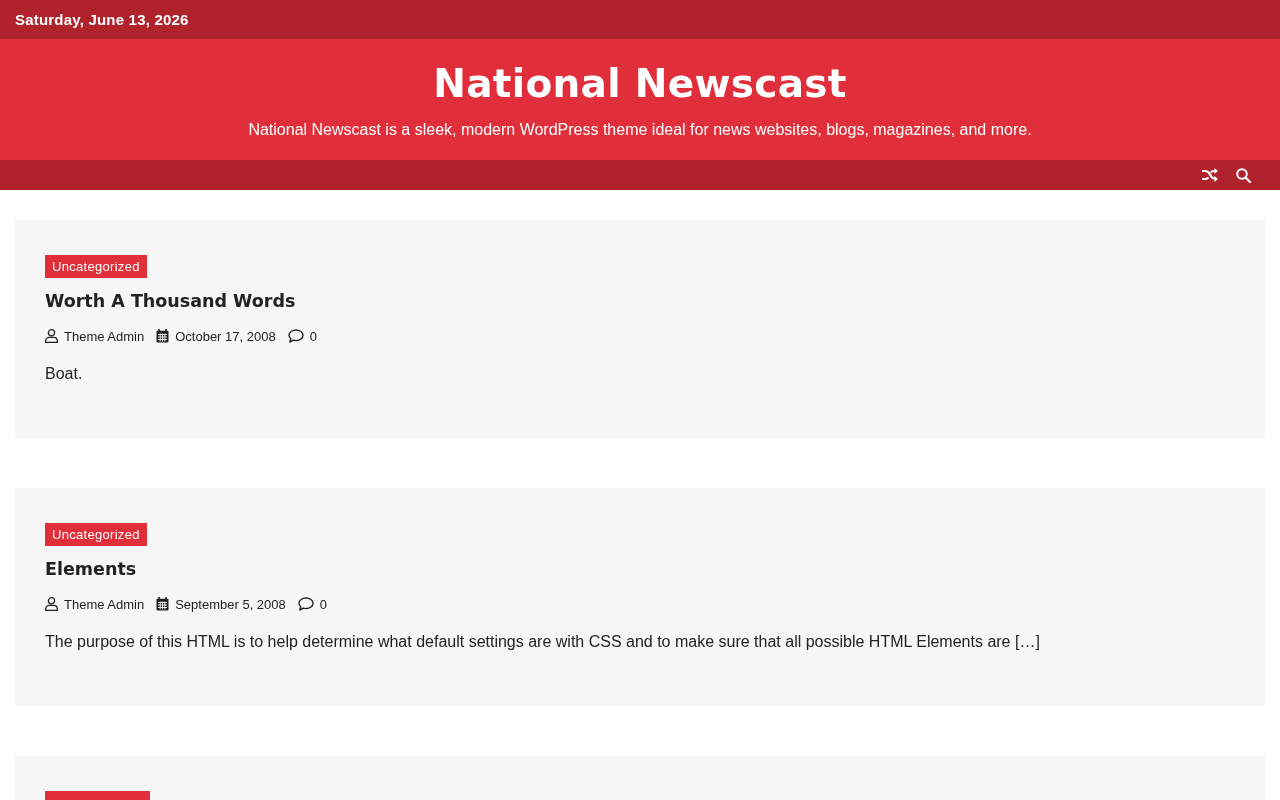 This screenshot has height=800, width=1280. I want to click on post-title: Elements, so click(91, 569).